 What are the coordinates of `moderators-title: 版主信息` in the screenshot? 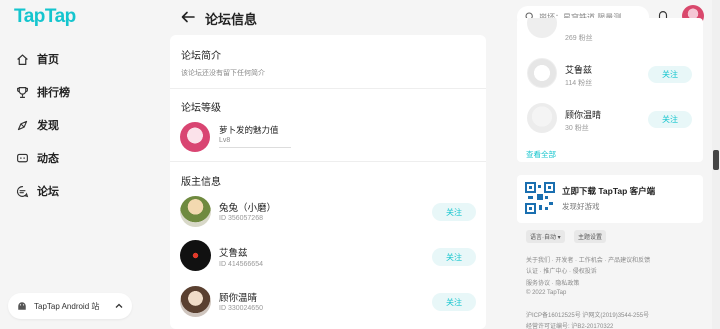 It's located at (201, 182).